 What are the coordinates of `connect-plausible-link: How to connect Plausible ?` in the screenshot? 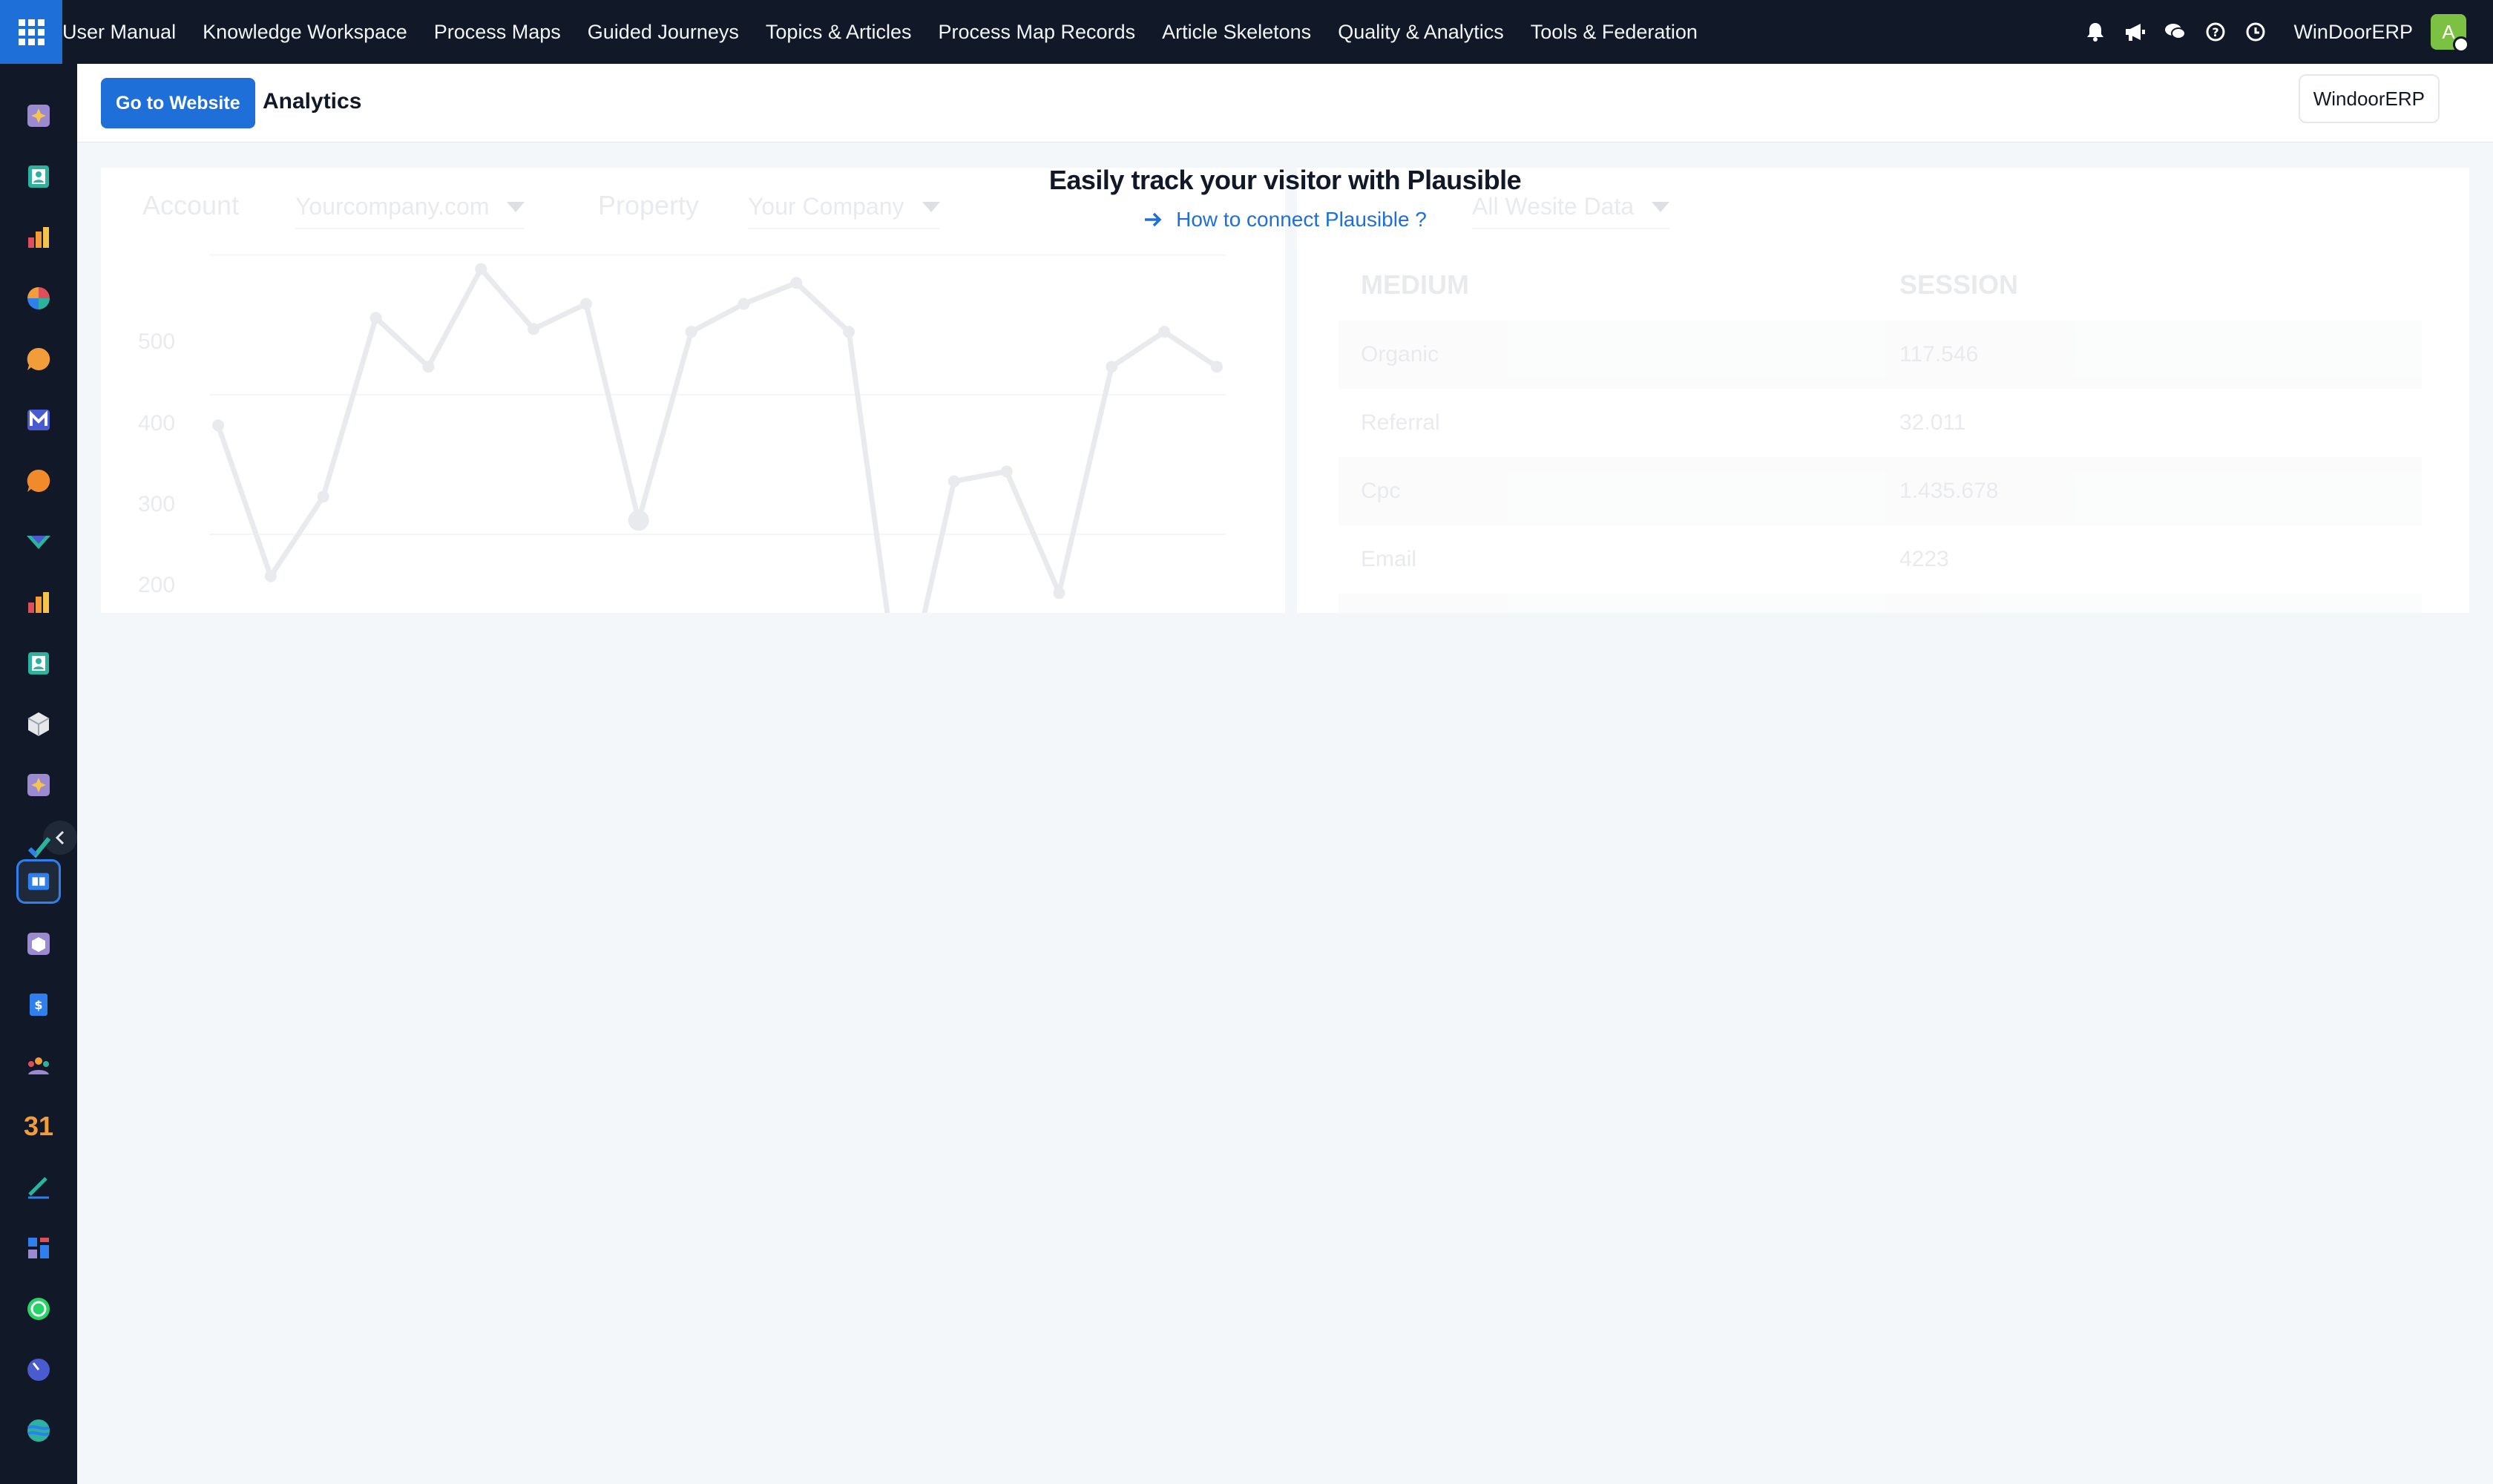 It's located at (1285, 220).